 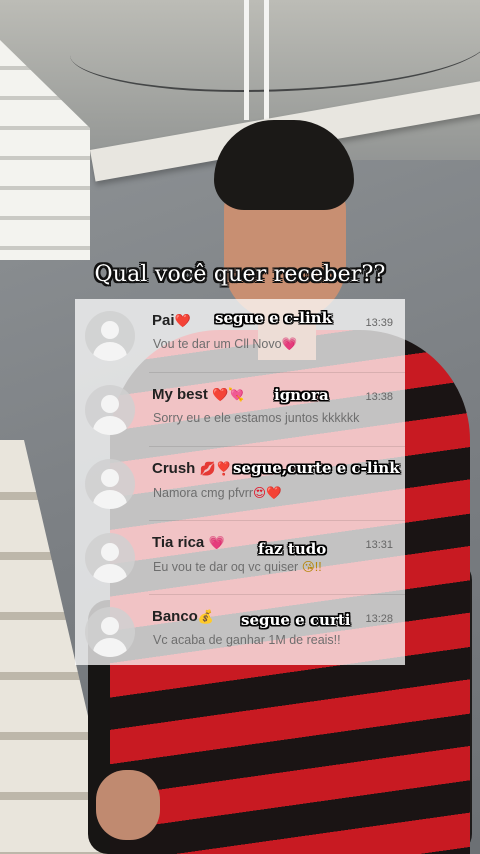 I want to click on chat-preview: Vc acaba de ganhar 1M de reais!!, so click(x=247, y=640).